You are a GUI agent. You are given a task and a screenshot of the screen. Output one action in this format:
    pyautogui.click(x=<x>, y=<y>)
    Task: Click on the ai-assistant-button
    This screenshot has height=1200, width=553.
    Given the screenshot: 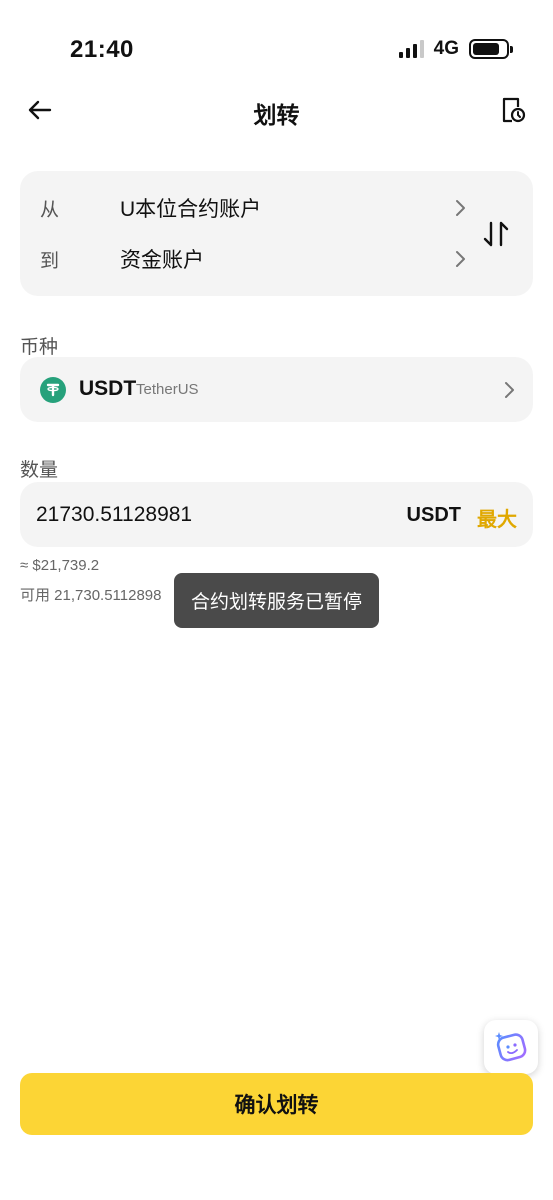 What is the action you would take?
    pyautogui.click(x=511, y=1047)
    